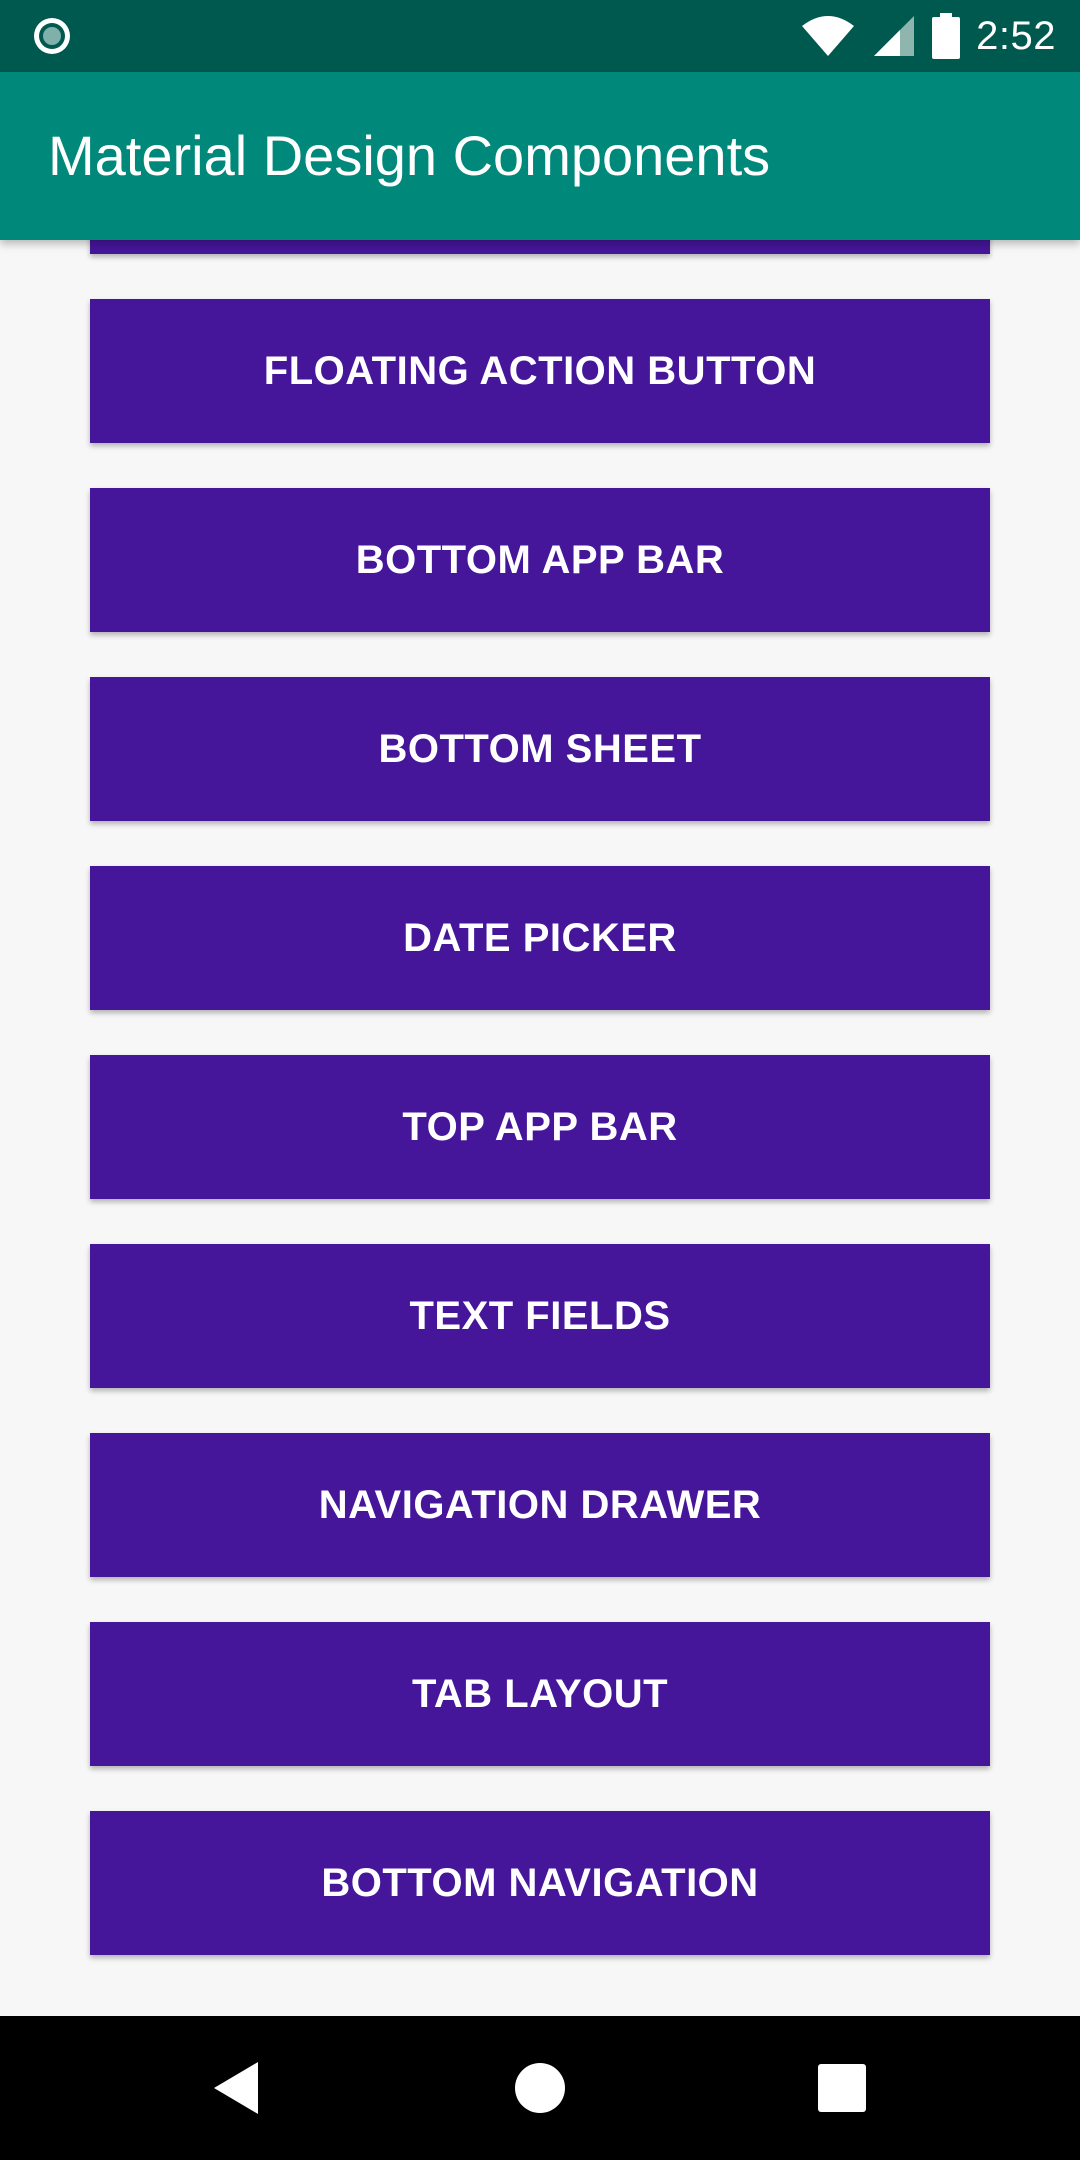 The width and height of the screenshot is (1080, 2160). I want to click on floating-action-button-button: FLOATING ACTION BUTTON, so click(540, 371).